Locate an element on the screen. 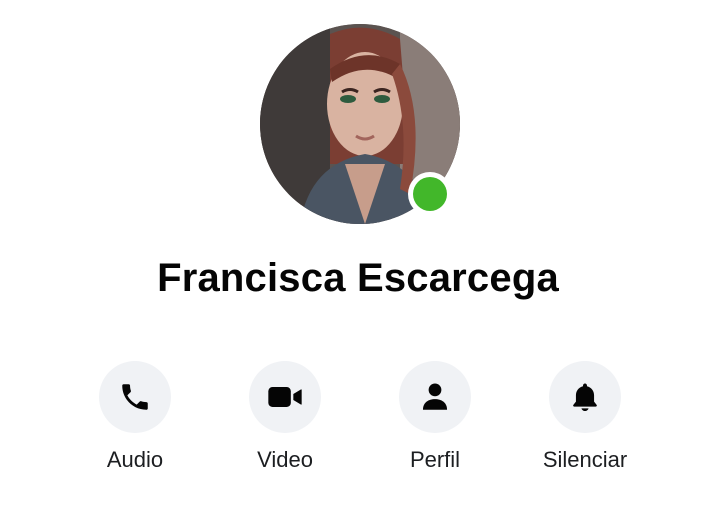 This screenshot has height=528, width=716. profile-button is located at coordinates (435, 397).